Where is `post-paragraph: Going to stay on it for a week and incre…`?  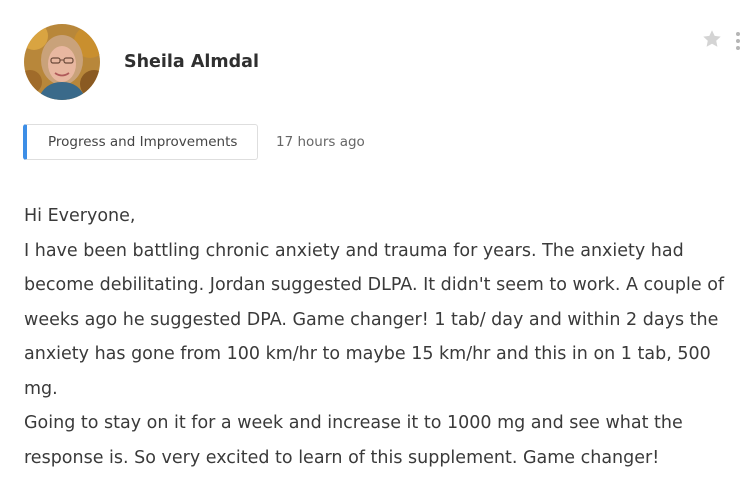 post-paragraph: Going to stay on it for a week and incre… is located at coordinates (353, 440).